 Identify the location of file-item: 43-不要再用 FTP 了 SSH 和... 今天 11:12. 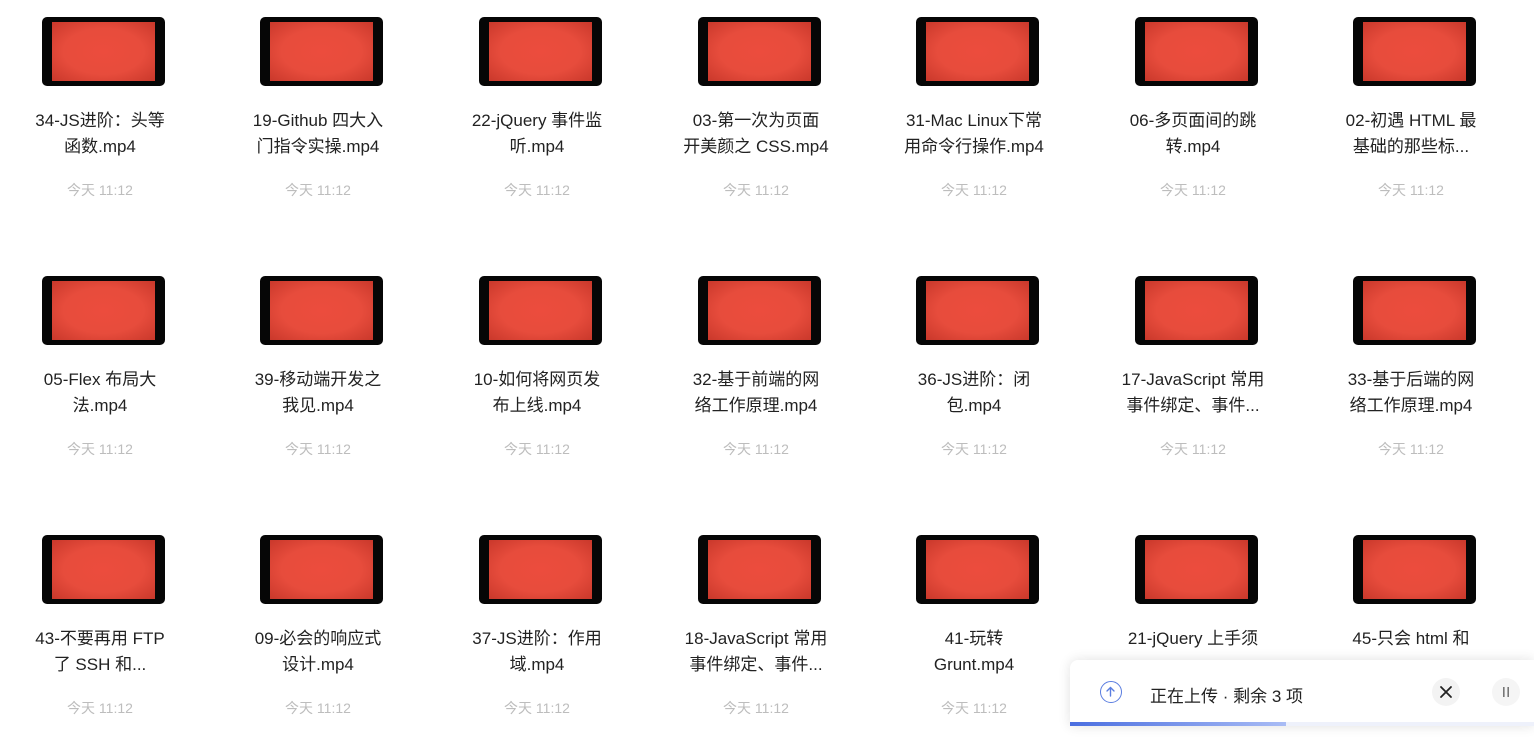
(100, 633).